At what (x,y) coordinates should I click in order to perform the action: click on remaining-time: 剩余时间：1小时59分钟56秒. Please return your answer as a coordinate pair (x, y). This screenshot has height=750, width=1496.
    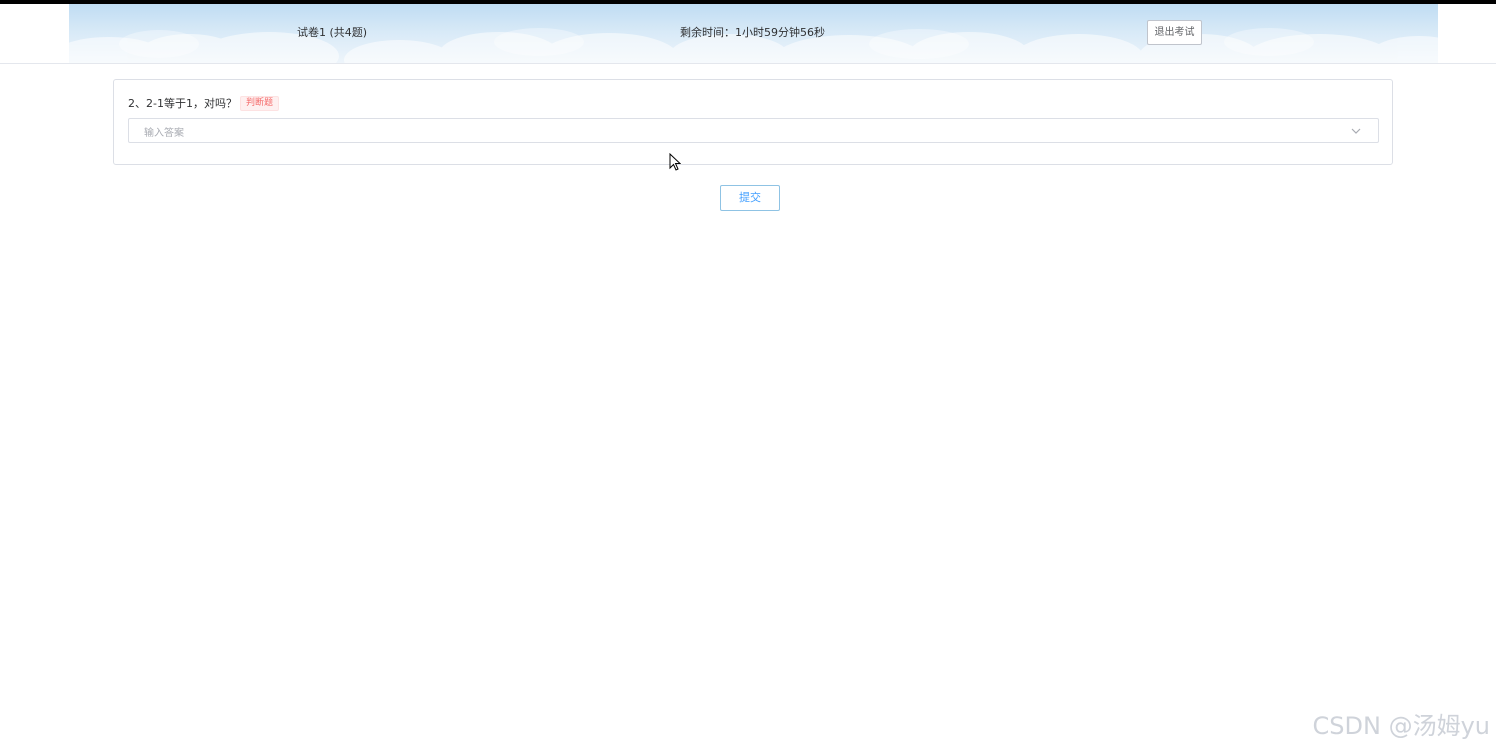
    Looking at the image, I should click on (752, 32).